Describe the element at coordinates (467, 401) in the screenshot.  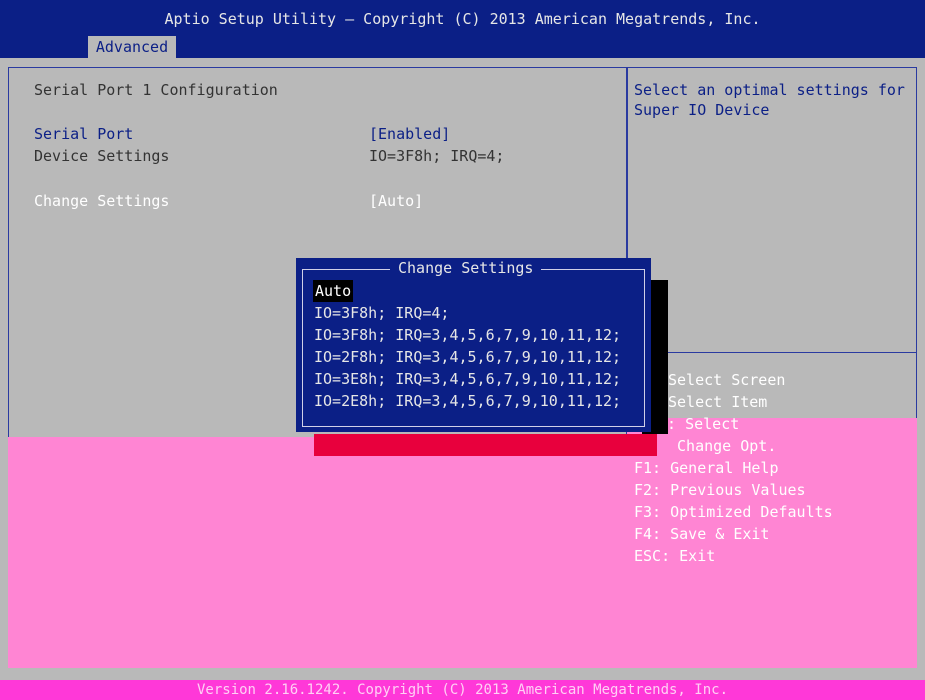
I see `popup-option-5: IO=2E8h; IRQ=3,4,5,6,7,9,10,11,12;` at that location.